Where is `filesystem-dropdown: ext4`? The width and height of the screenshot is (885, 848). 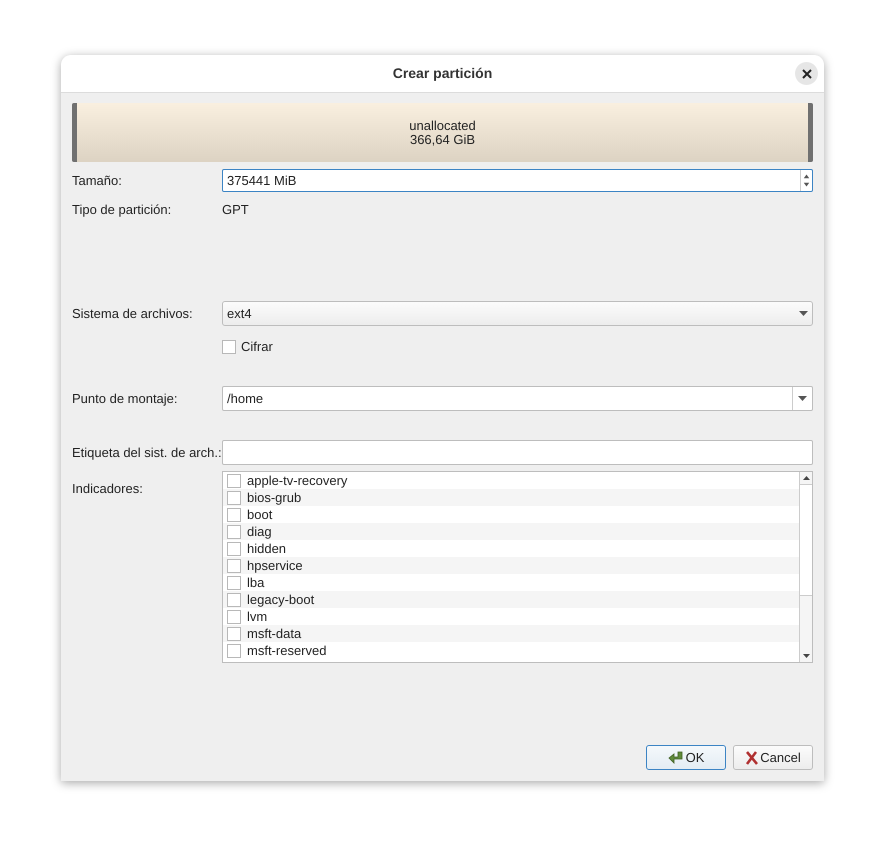 filesystem-dropdown: ext4 is located at coordinates (517, 313).